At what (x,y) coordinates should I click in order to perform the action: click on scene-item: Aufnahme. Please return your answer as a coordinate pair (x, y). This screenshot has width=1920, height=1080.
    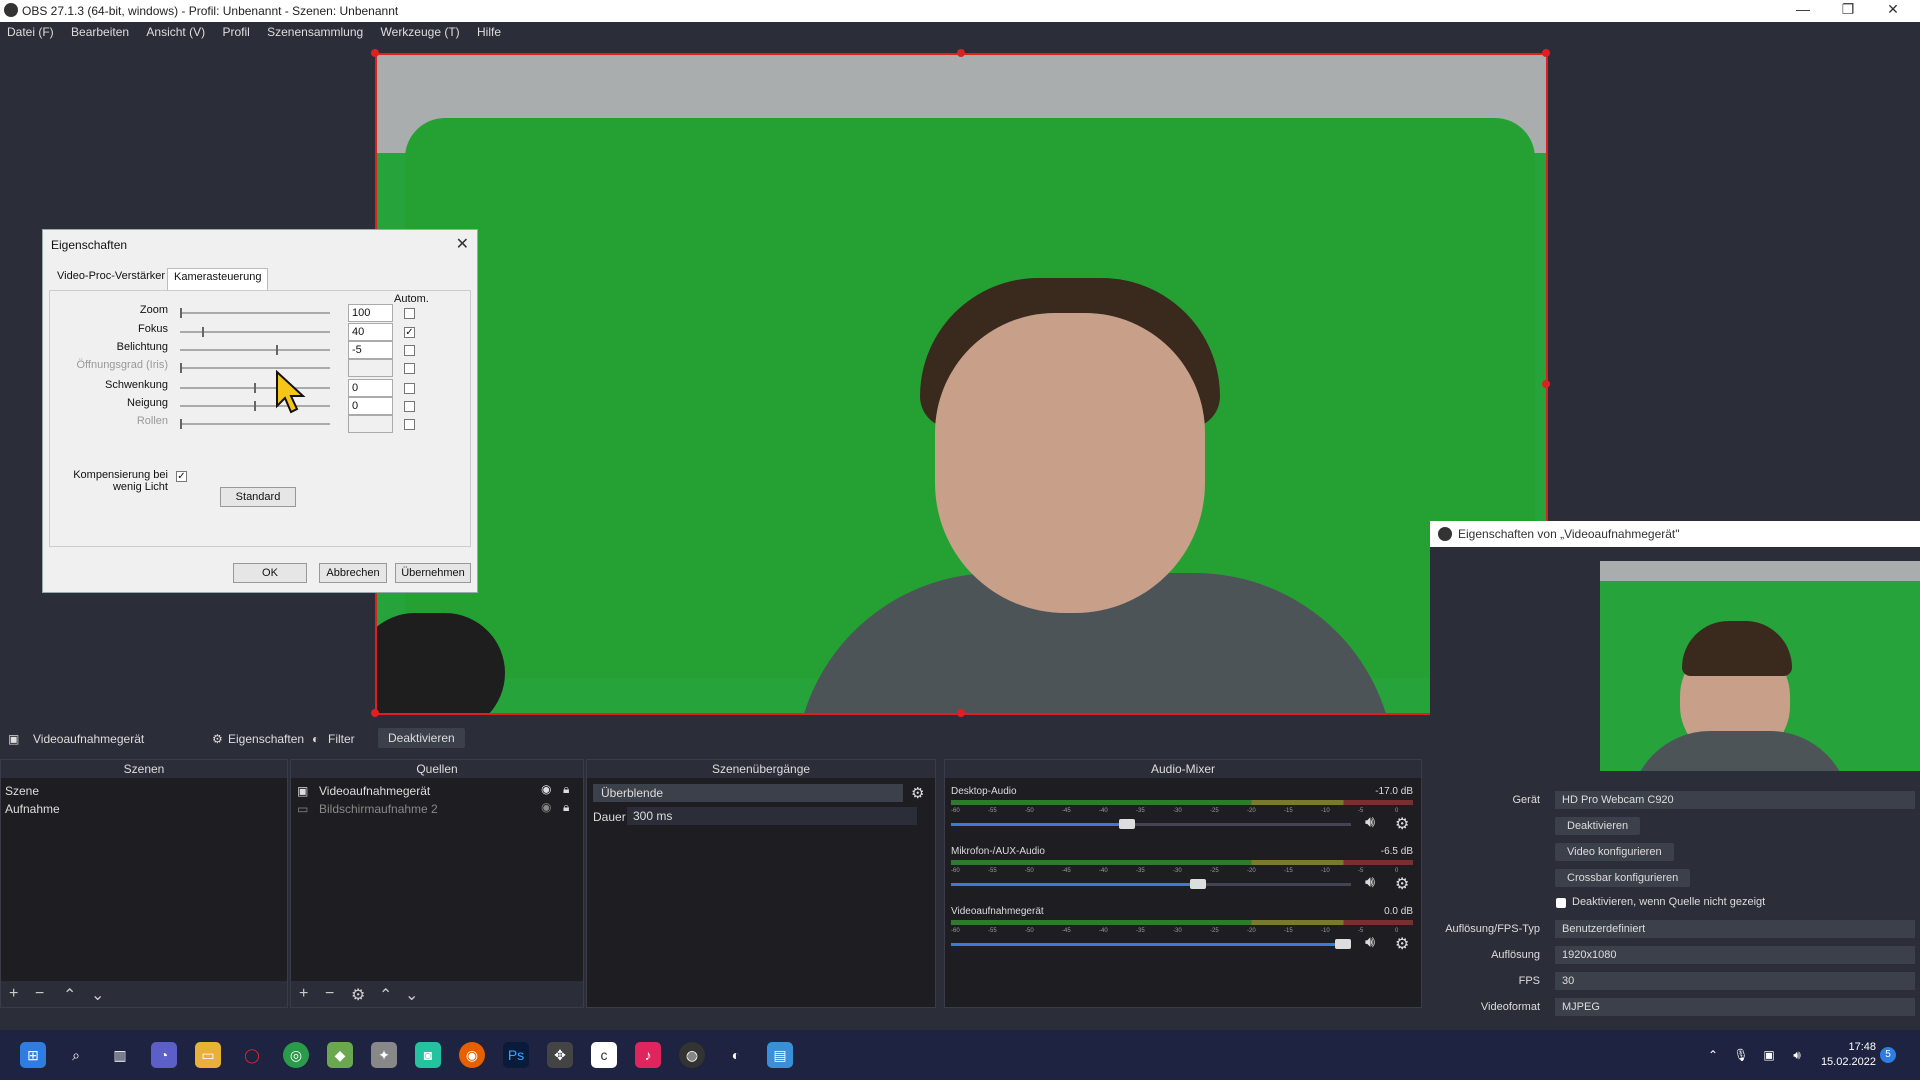
    Looking at the image, I should click on (32, 809).